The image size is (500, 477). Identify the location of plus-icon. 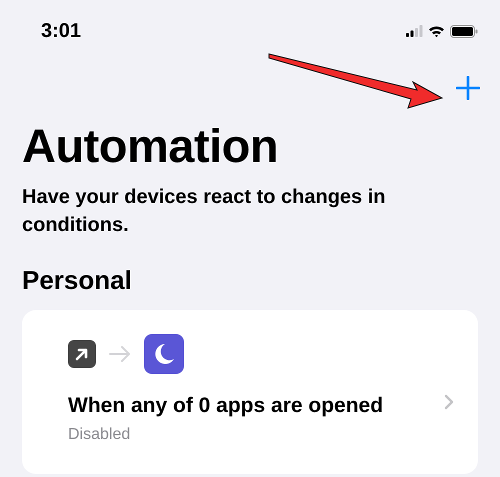
(468, 88).